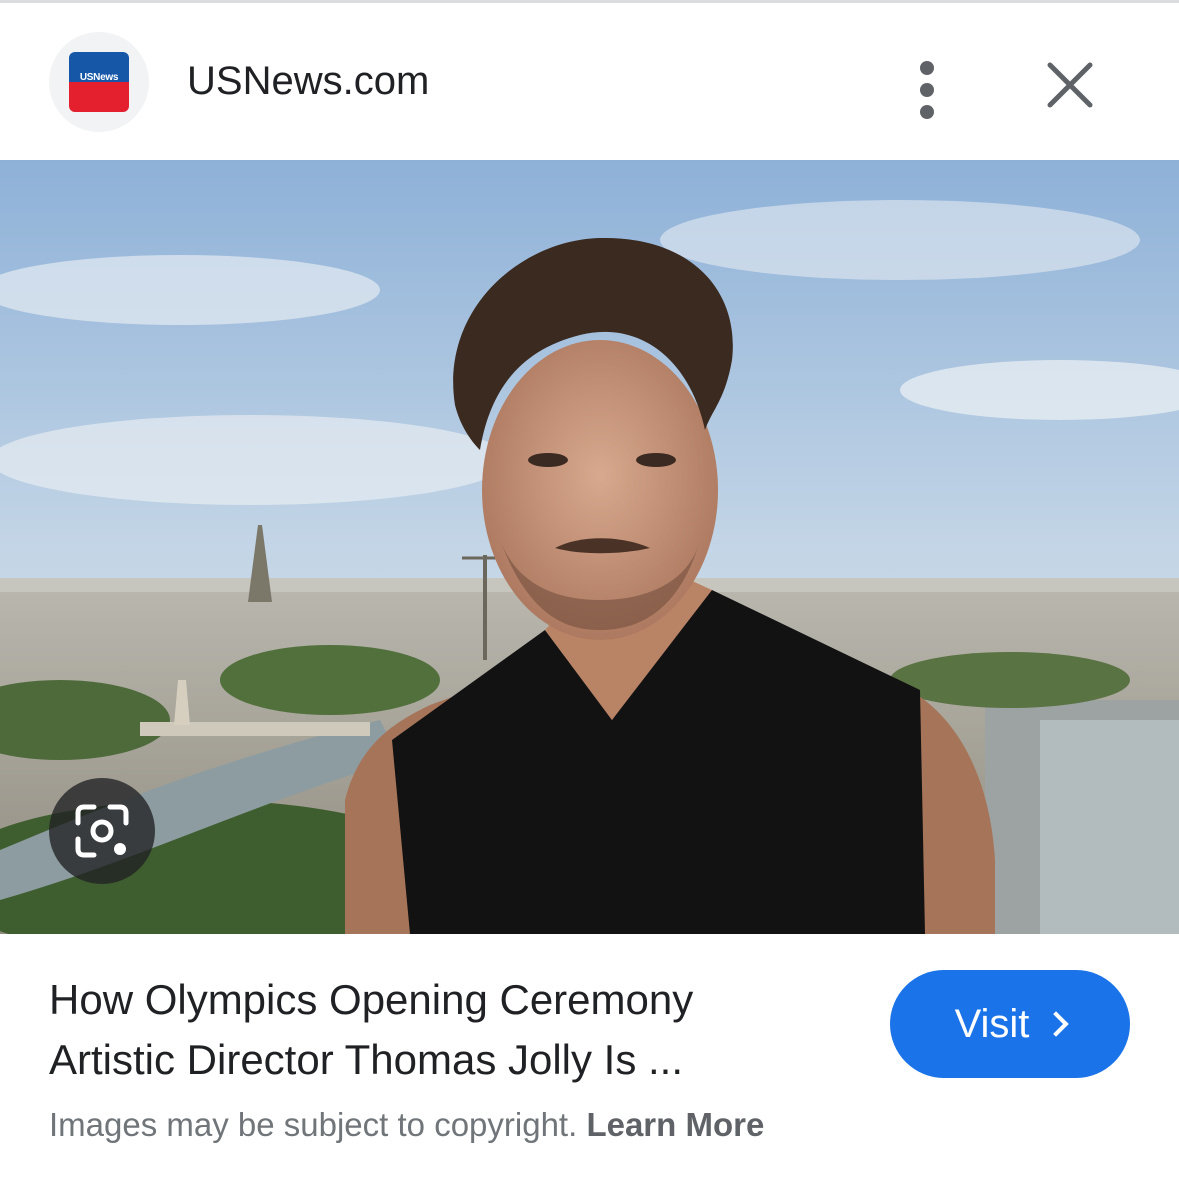 This screenshot has width=1179, height=1190. What do you see at coordinates (927, 86) in the screenshot?
I see `more-options-icon` at bounding box center [927, 86].